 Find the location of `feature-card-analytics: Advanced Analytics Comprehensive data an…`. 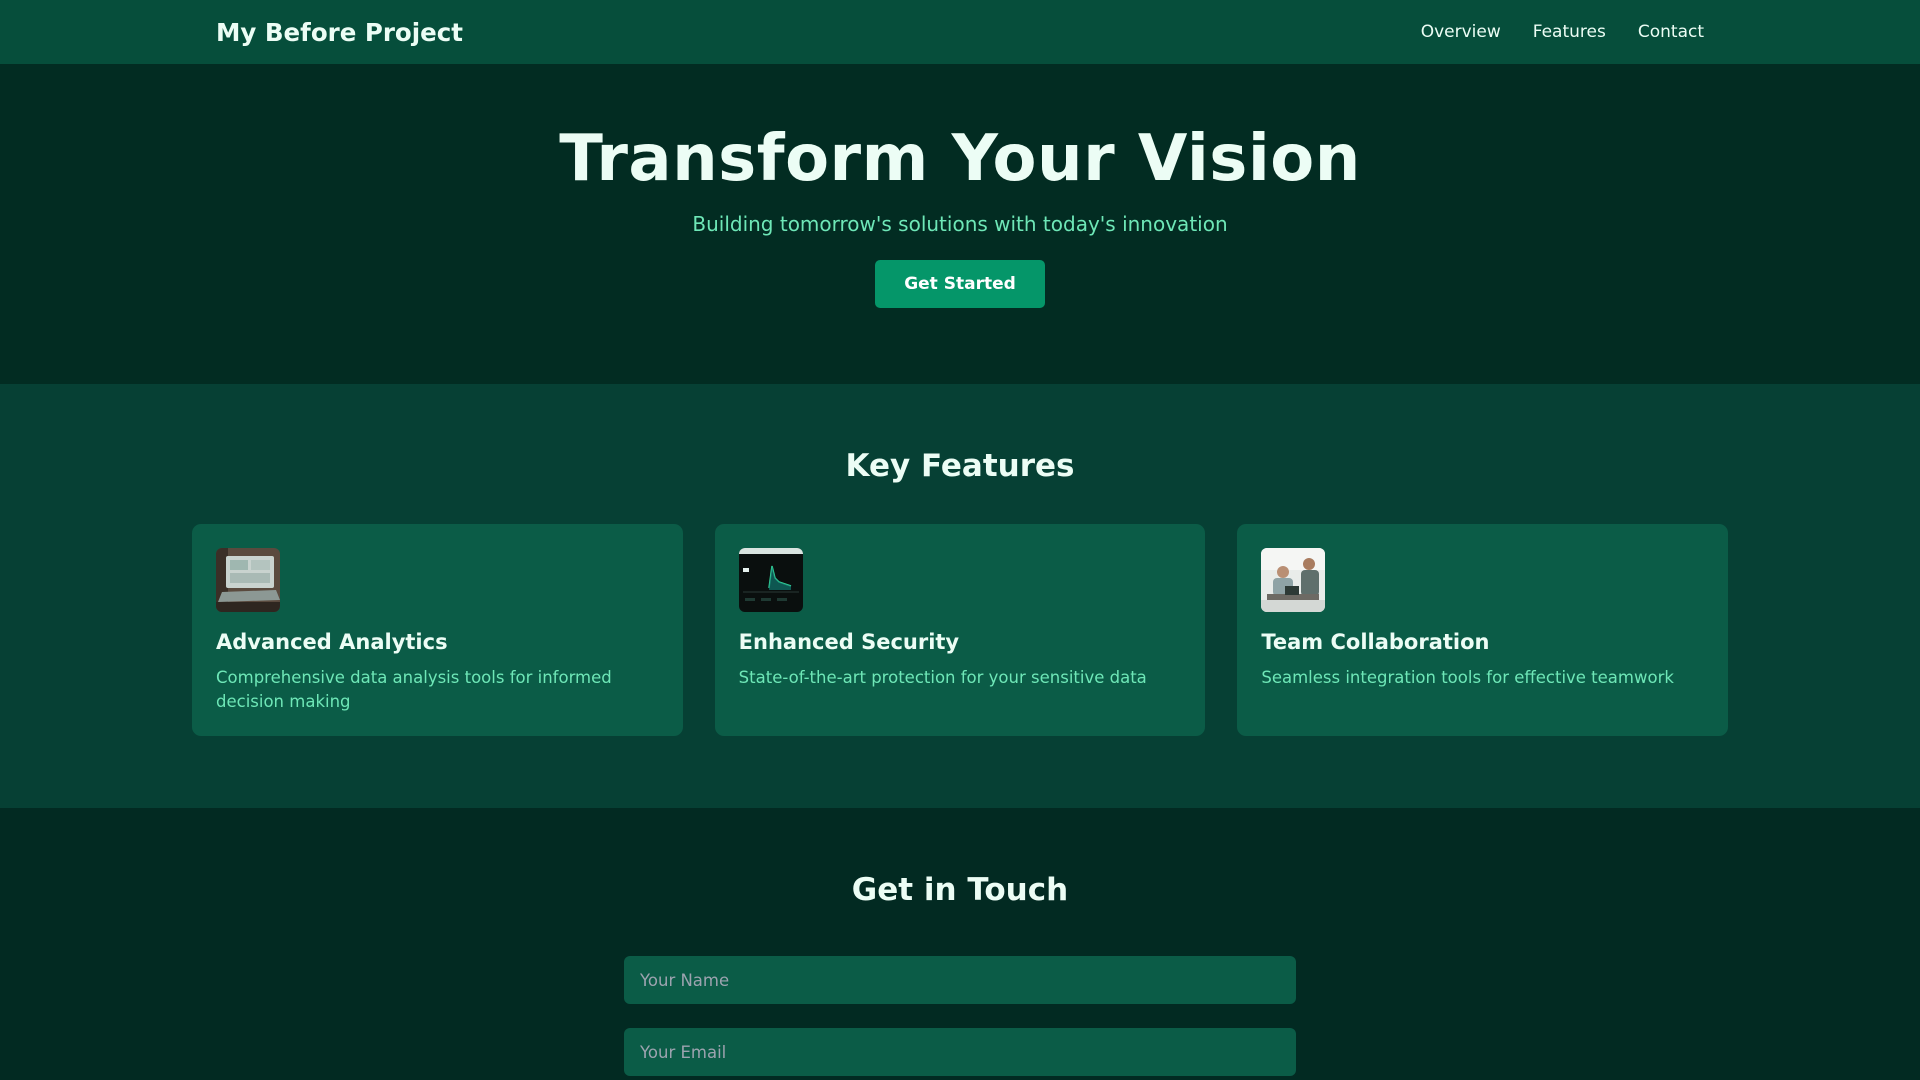

feature-card-analytics: Advanced Analytics Comprehensive data an… is located at coordinates (437, 630).